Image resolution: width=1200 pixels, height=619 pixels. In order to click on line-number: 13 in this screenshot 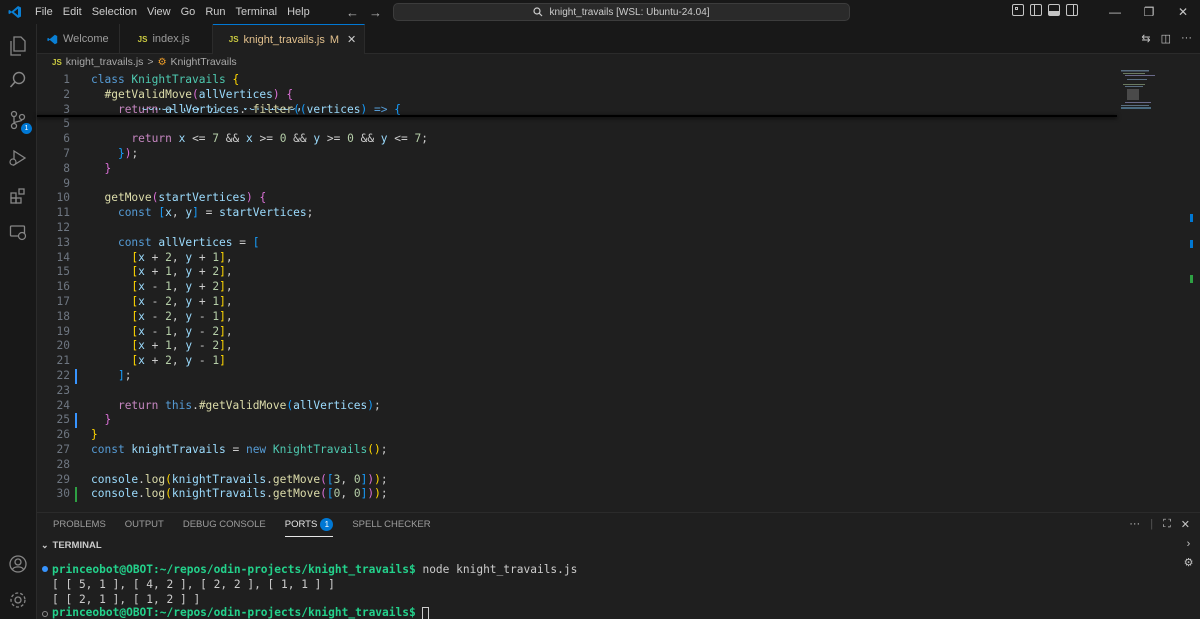, I will do `click(63, 242)`.